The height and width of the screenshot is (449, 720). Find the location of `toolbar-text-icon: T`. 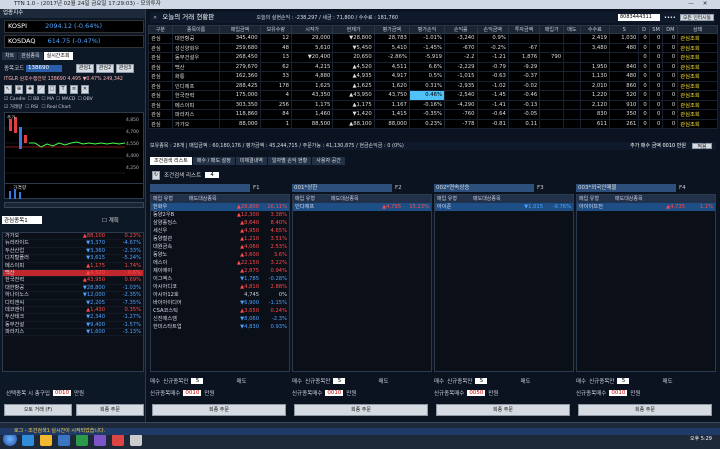

toolbar-text-icon: T is located at coordinates (63, 89).